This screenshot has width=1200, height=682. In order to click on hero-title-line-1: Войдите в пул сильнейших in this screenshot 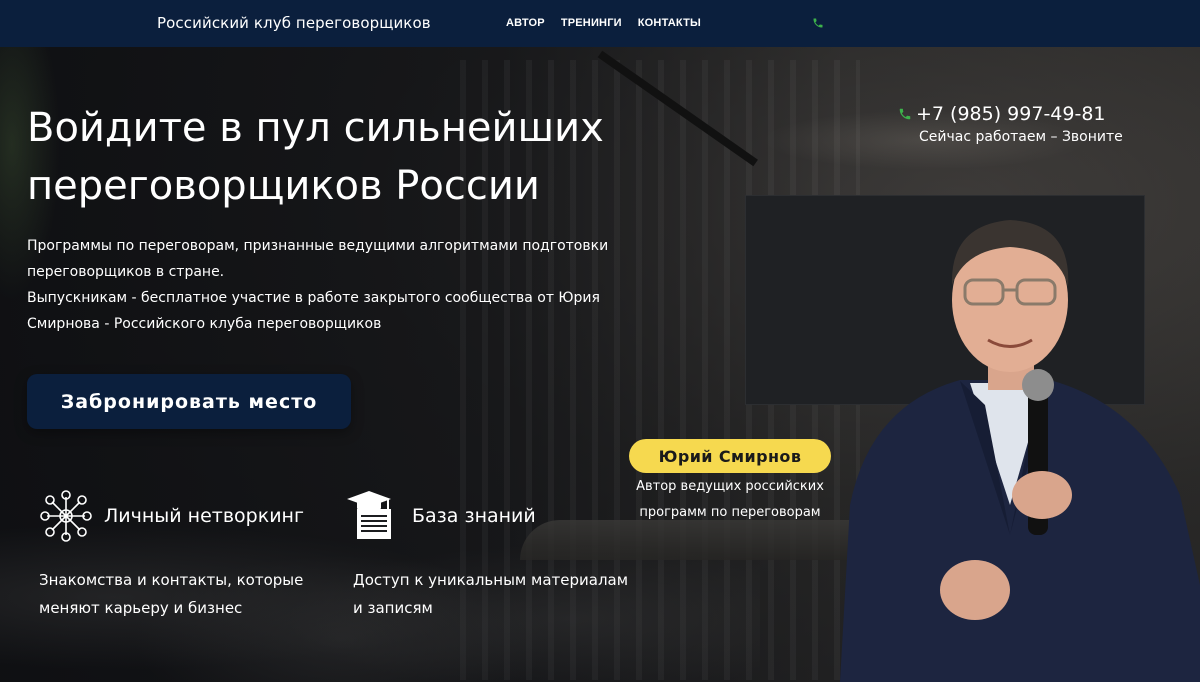, I will do `click(315, 128)`.